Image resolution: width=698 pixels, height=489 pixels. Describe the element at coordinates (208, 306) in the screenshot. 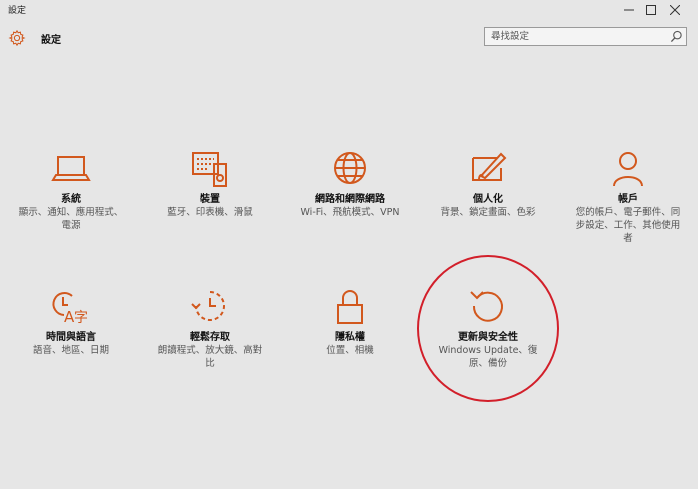

I see `ease-of-access-icon` at that location.